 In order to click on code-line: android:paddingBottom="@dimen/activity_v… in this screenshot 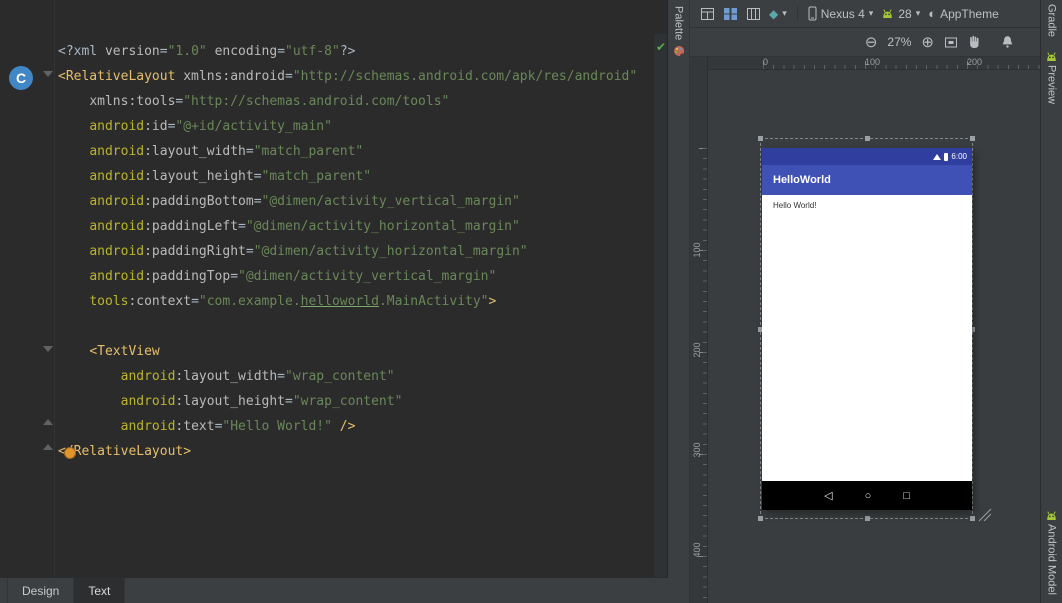, I will do `click(347, 201)`.